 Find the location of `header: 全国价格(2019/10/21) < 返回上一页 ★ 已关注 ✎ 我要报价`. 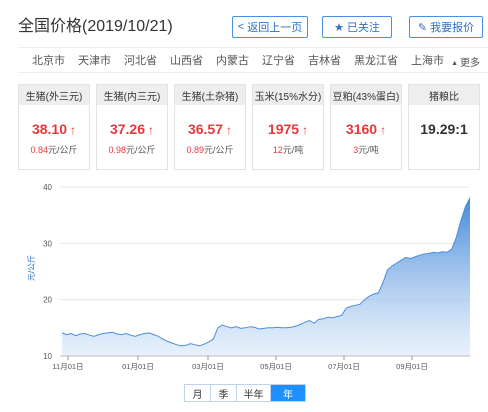

header: 全国价格(2019/10/21) < 返回上一页 ★ 已关注 ✎ 我要报价 is located at coordinates (244, 22).